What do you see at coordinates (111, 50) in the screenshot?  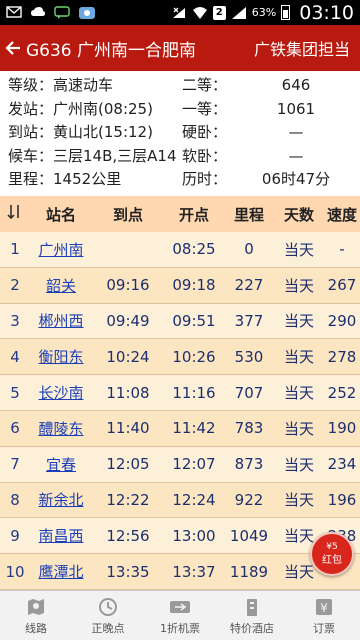 I see `page-title: G636 广州南一合肥南` at bounding box center [111, 50].